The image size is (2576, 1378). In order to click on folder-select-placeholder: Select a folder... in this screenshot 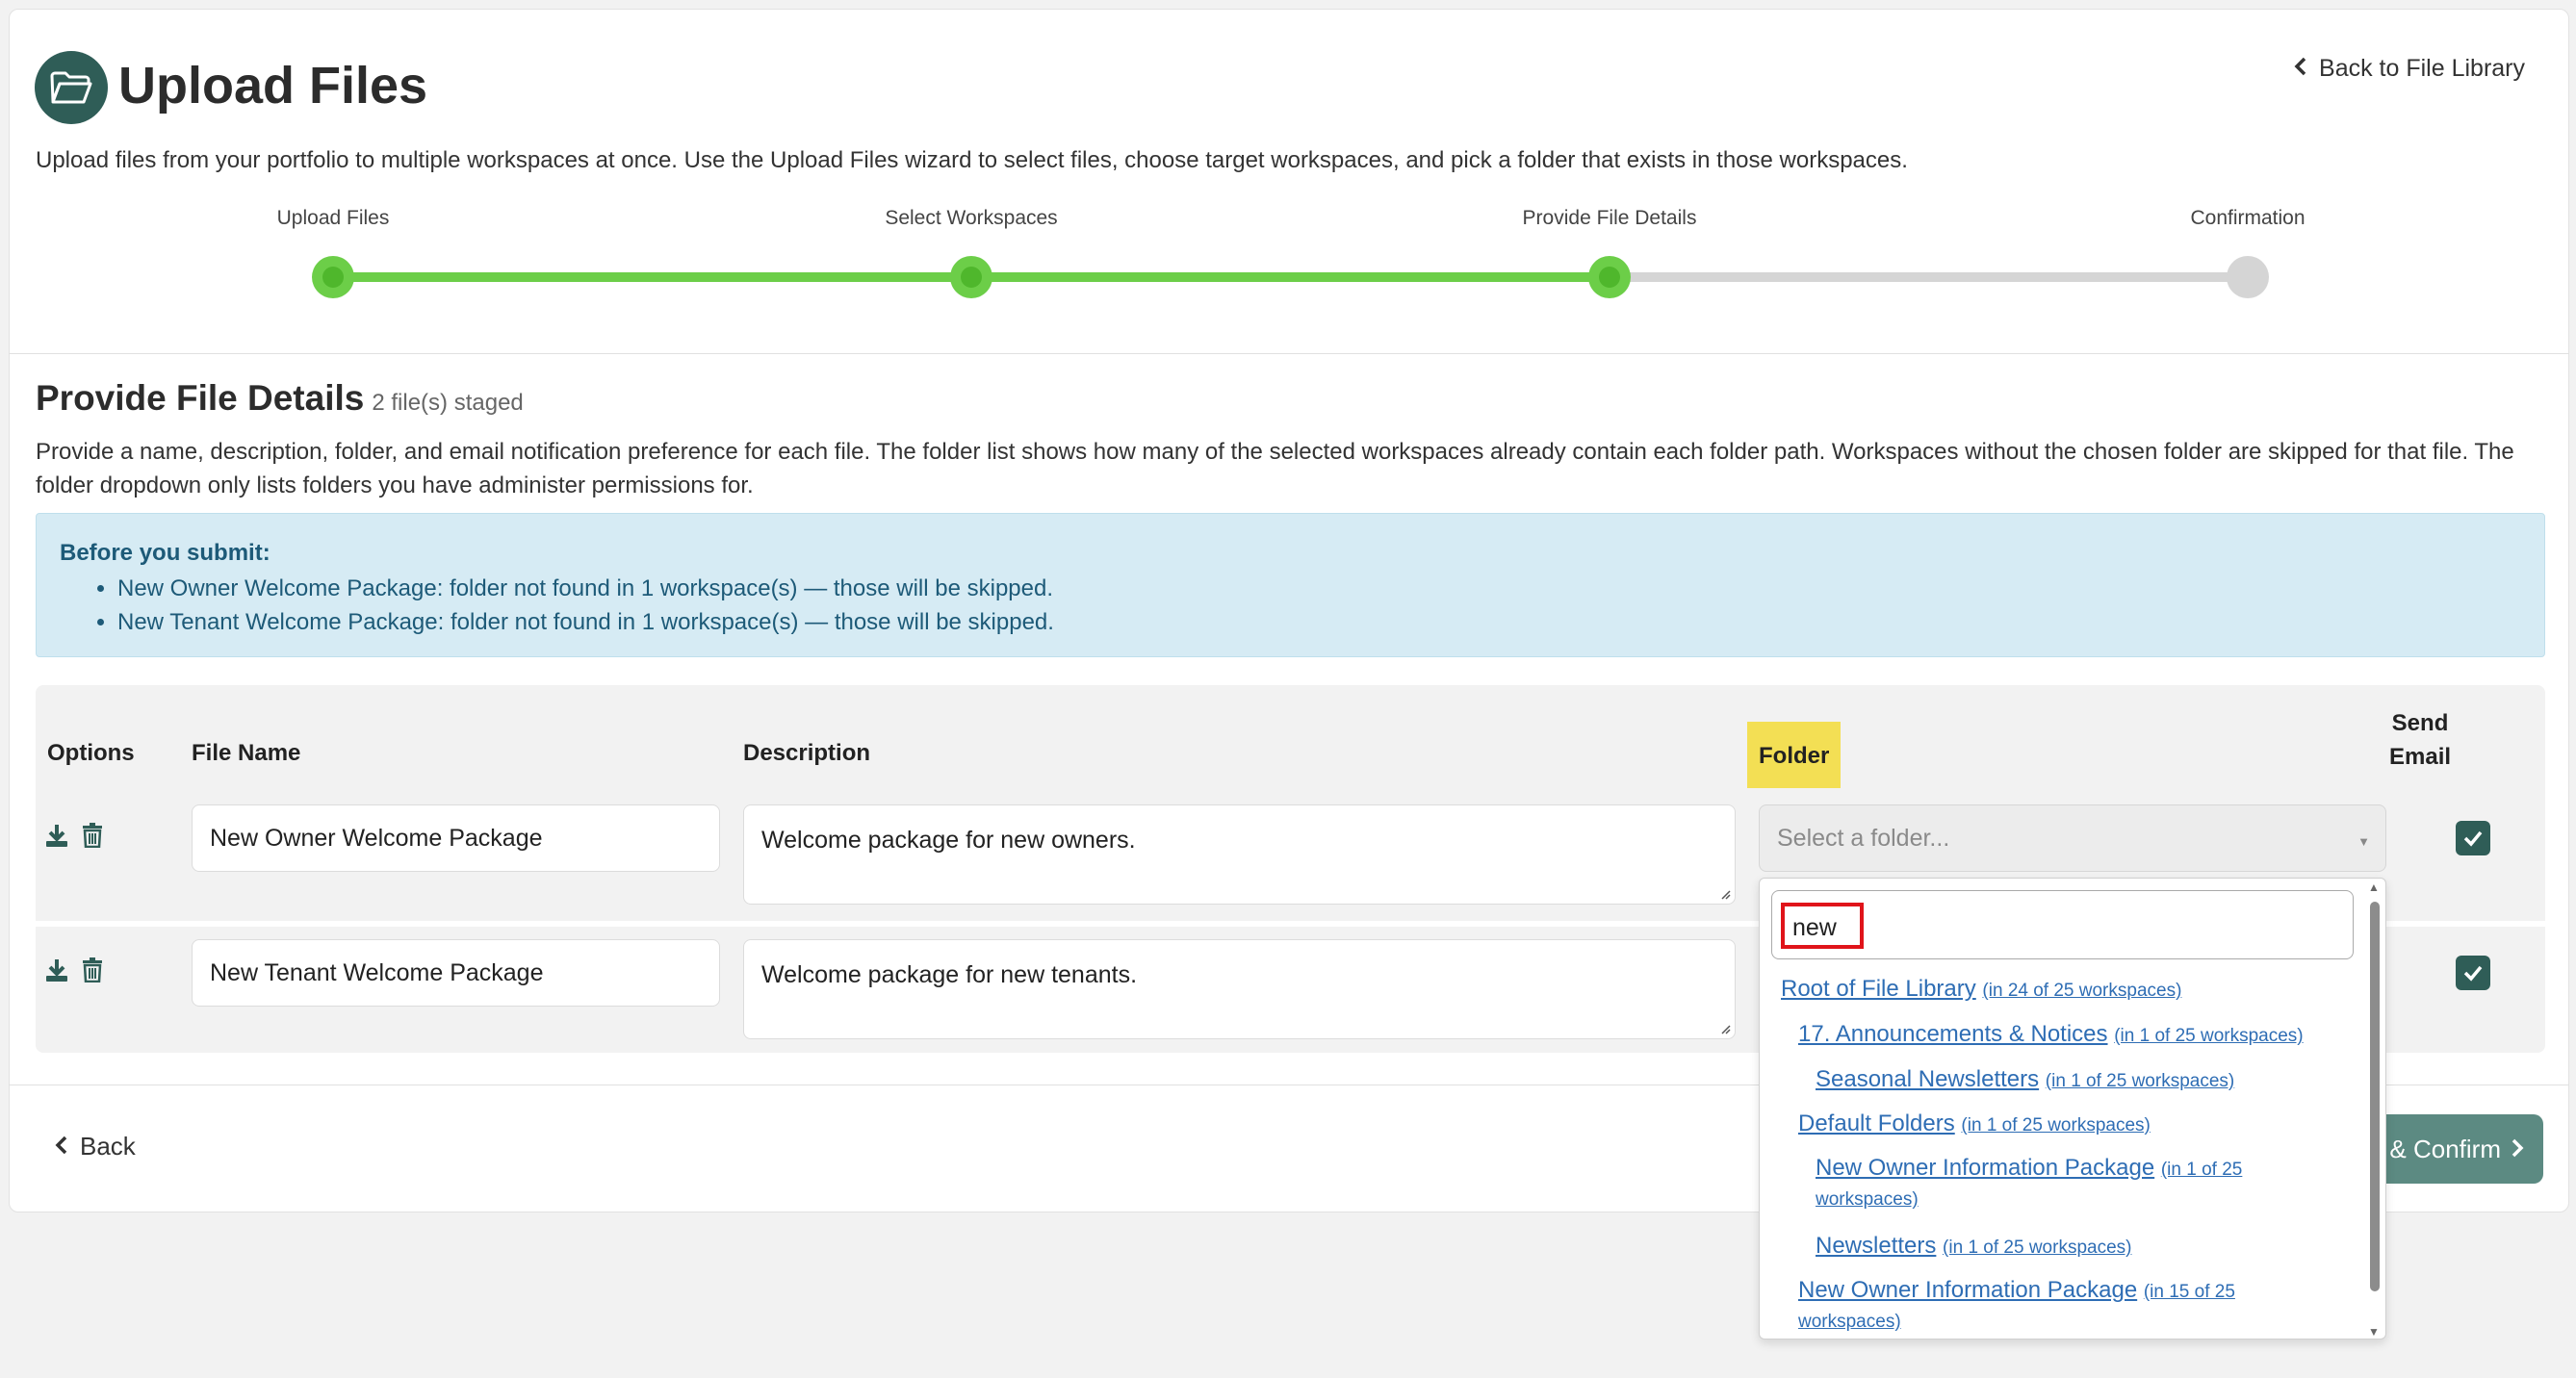, I will do `click(1864, 838)`.